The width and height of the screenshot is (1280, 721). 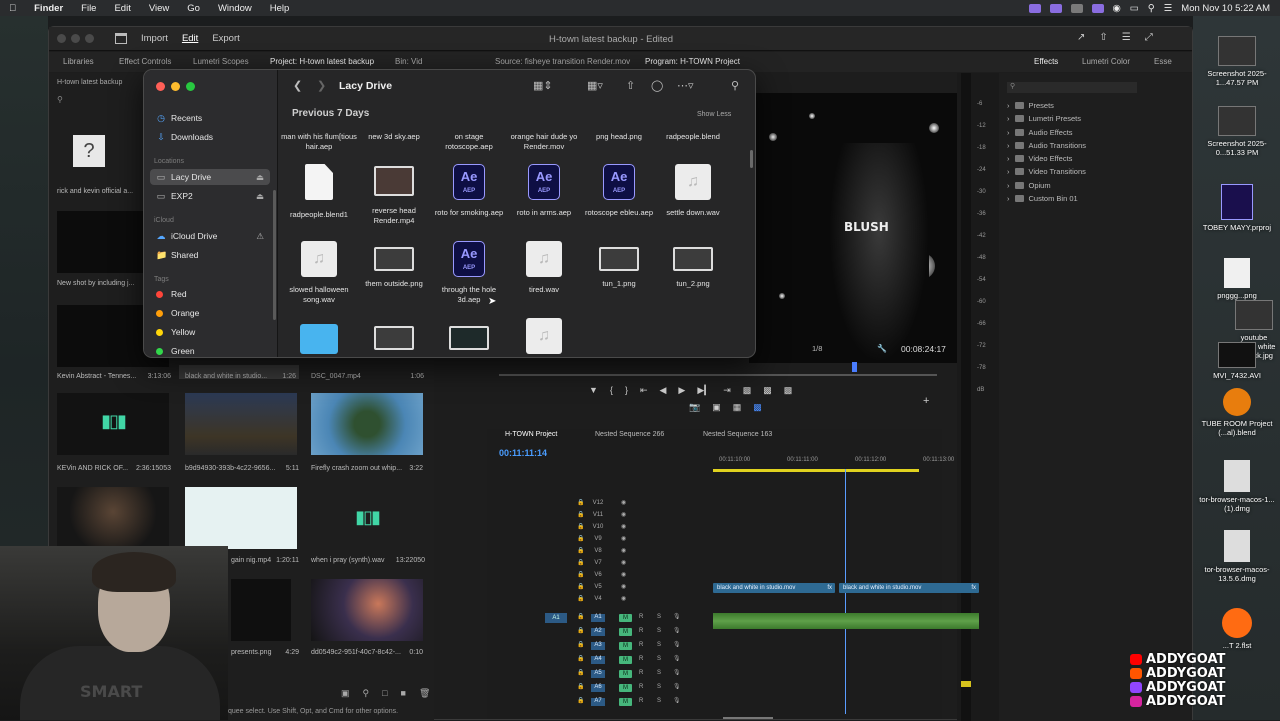 What do you see at coordinates (145, 61) in the screenshot?
I see `tab-effect-controls: Effect Controls` at bounding box center [145, 61].